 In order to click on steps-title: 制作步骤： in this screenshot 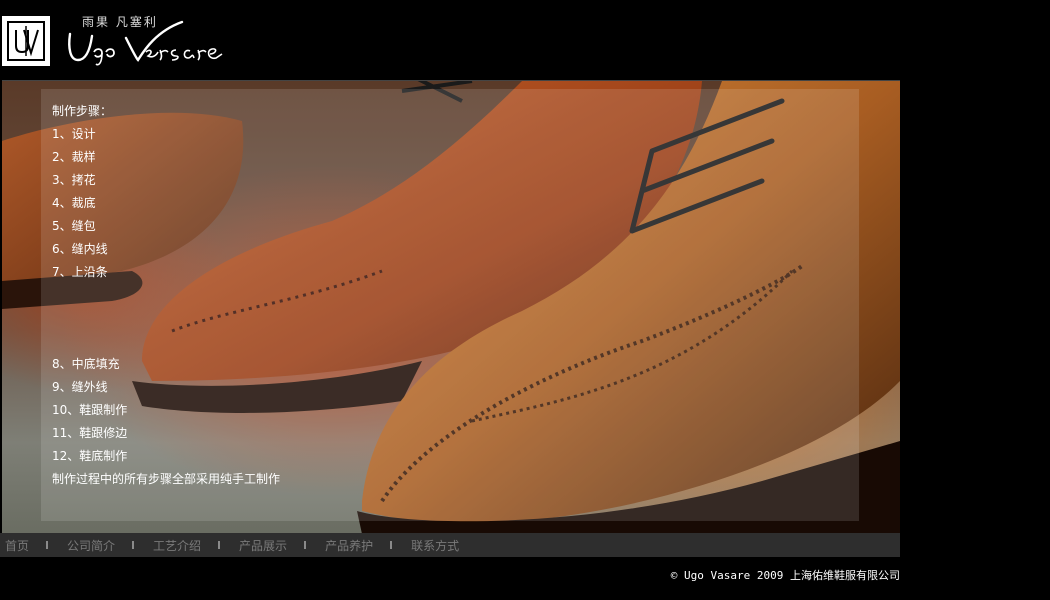, I will do `click(82, 111)`.